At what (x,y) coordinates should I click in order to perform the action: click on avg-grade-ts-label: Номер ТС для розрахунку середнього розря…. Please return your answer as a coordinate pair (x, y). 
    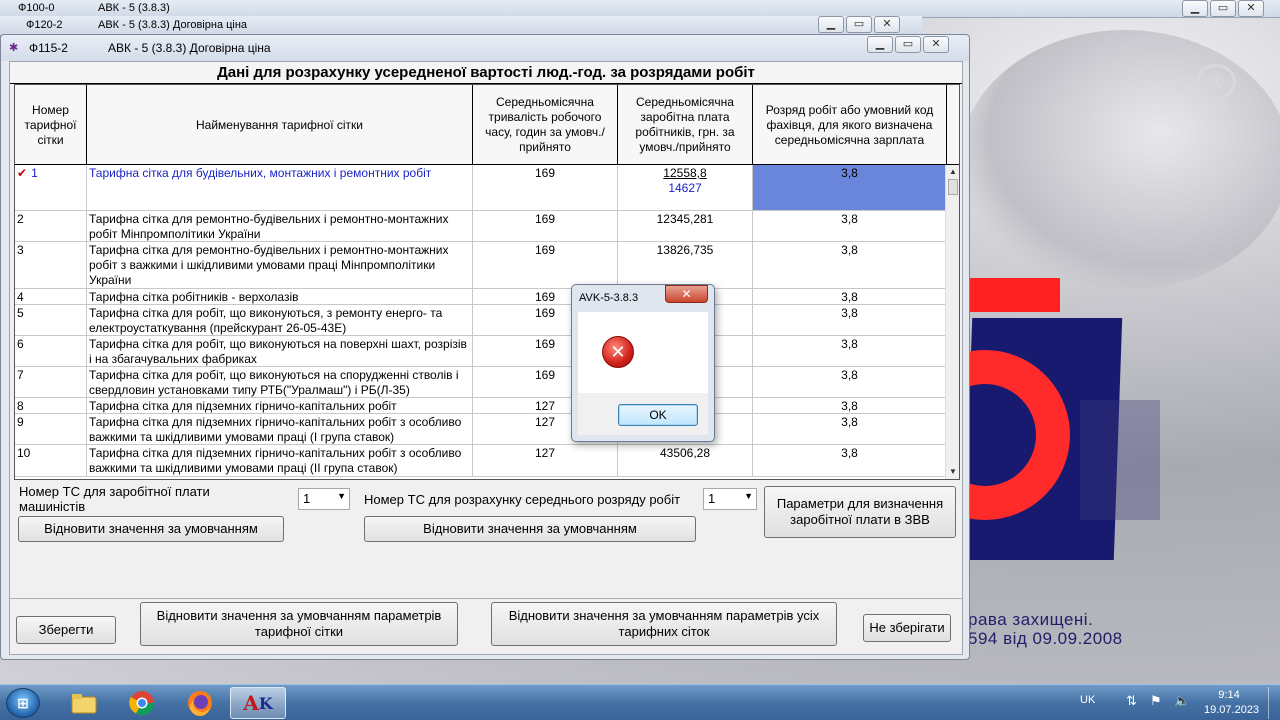
    Looking at the image, I should click on (522, 499).